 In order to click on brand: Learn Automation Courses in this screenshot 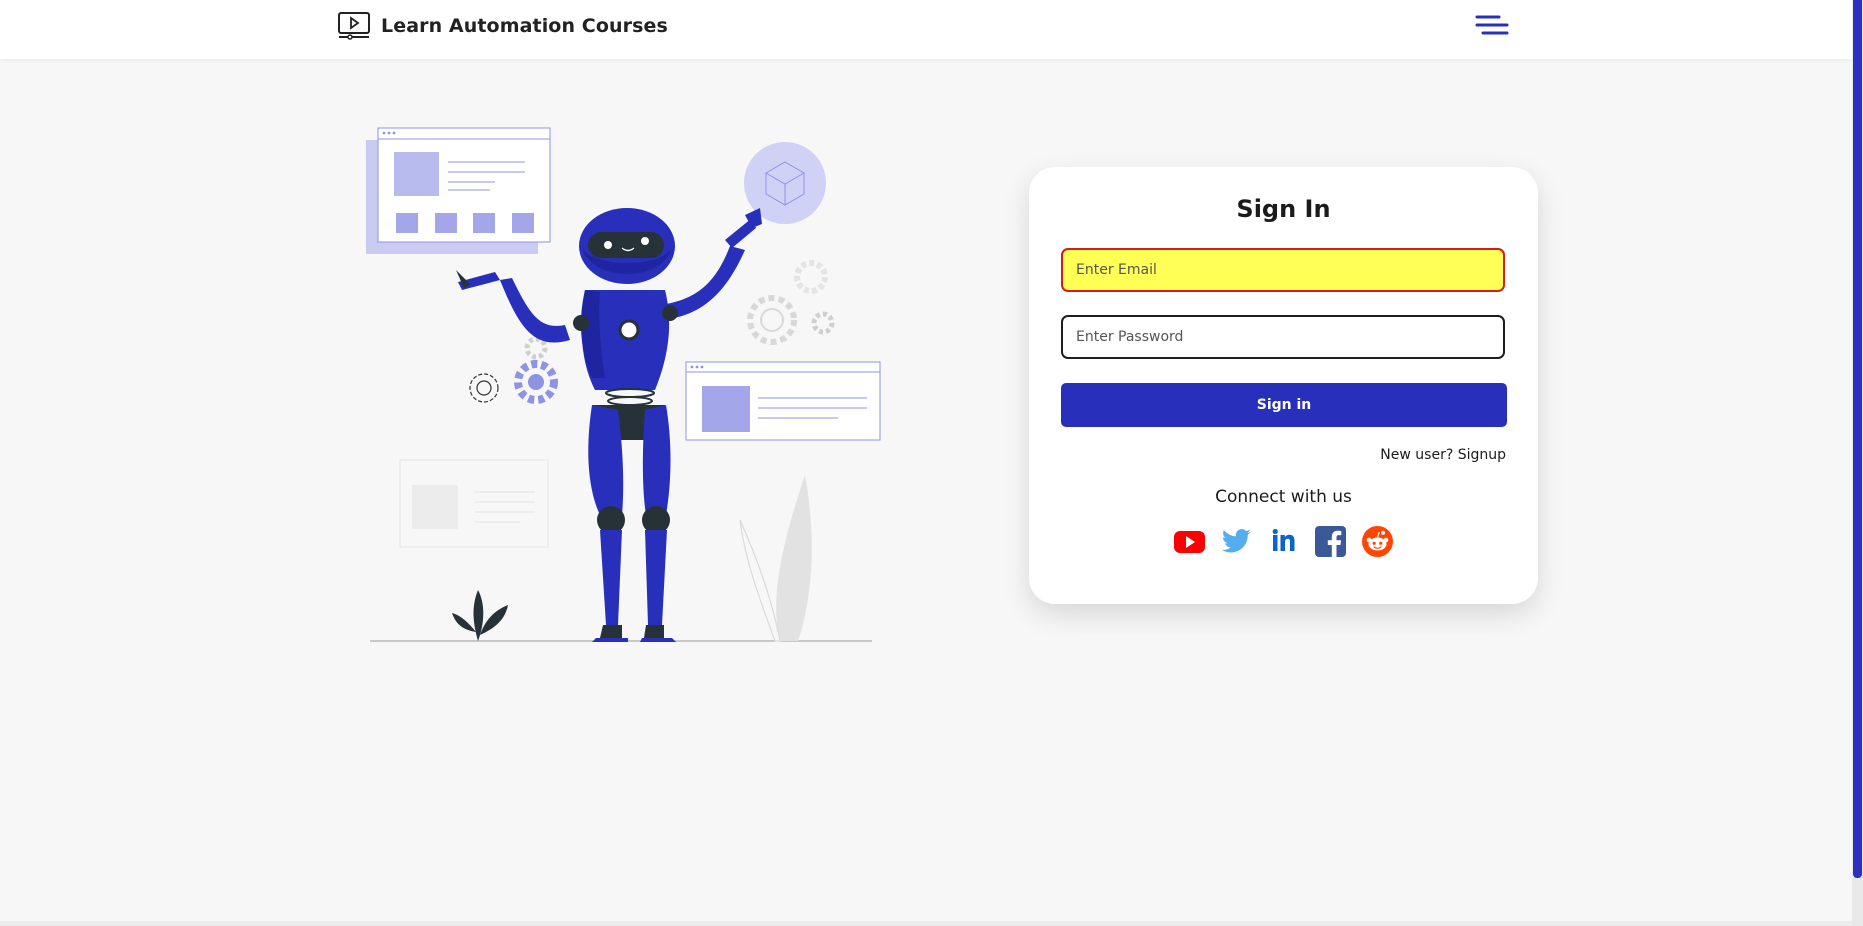, I will do `click(502, 26)`.